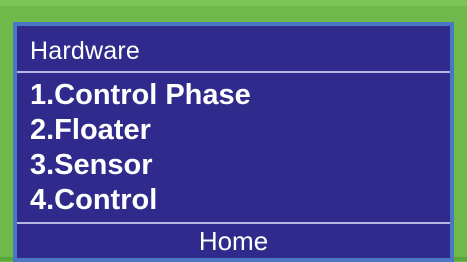  Describe the element at coordinates (140, 200) in the screenshot. I see `menu-item-control: 4.Control` at that location.